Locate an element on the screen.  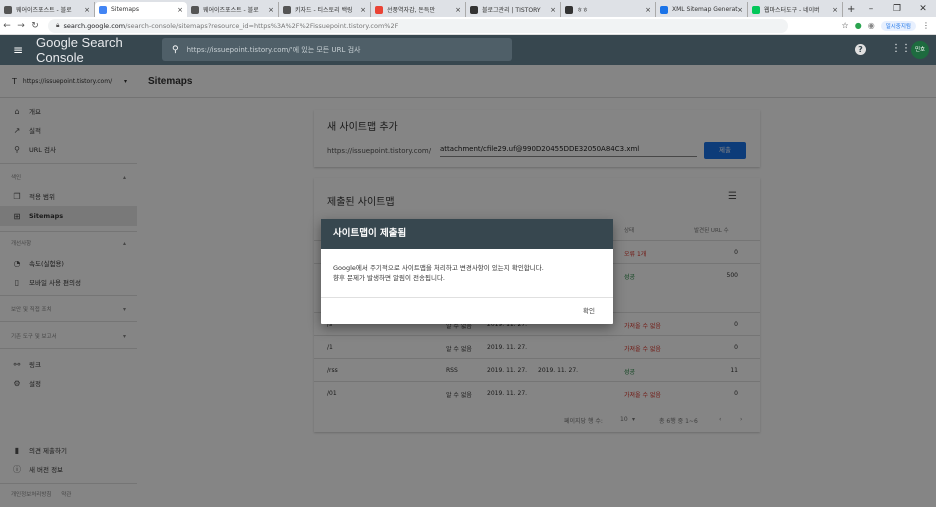
search-icon: ⚲ is located at coordinates (175, 49).